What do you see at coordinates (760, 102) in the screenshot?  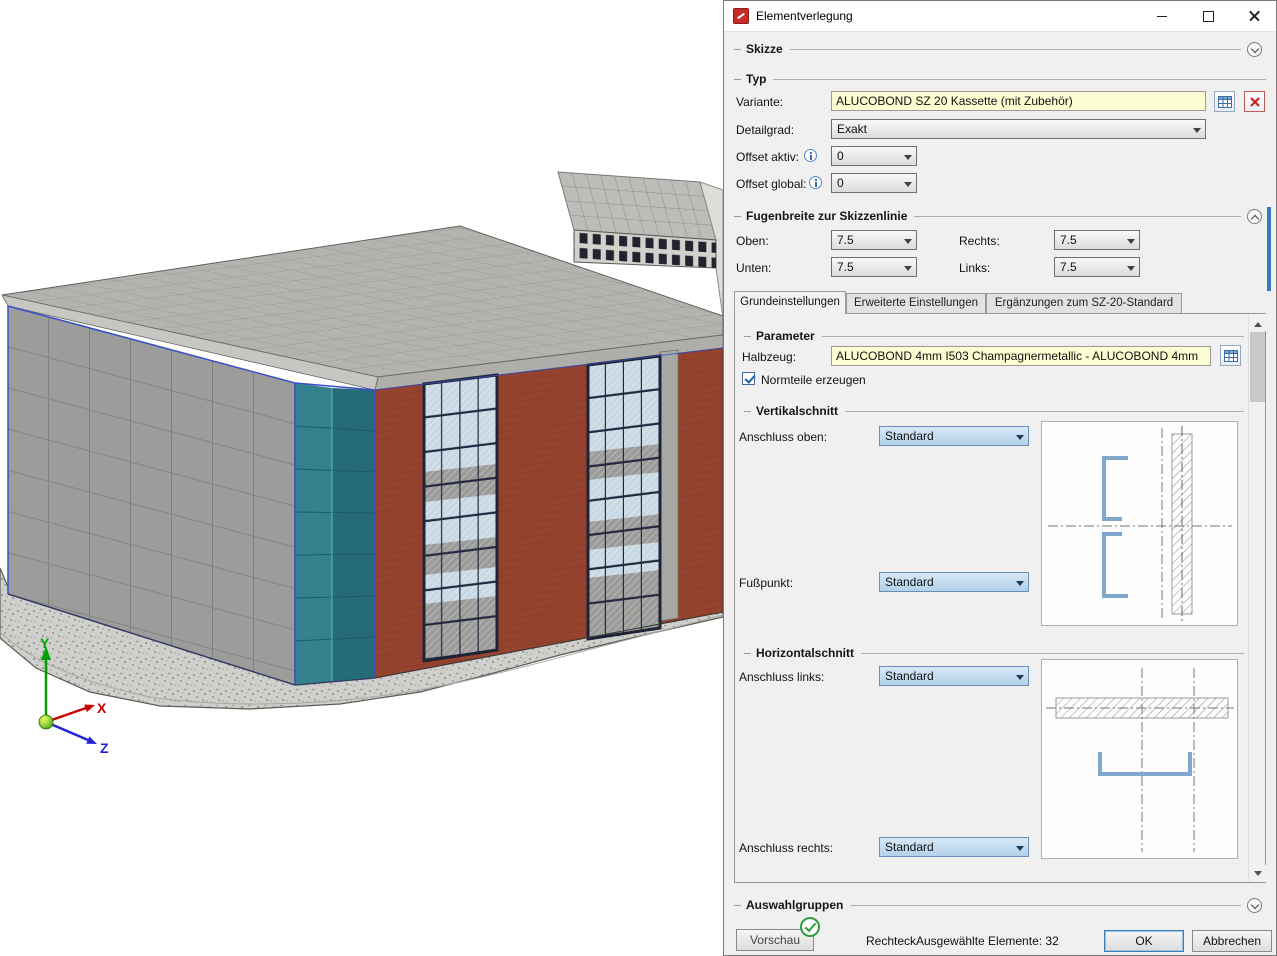 I see `variante-label: Variante:` at bounding box center [760, 102].